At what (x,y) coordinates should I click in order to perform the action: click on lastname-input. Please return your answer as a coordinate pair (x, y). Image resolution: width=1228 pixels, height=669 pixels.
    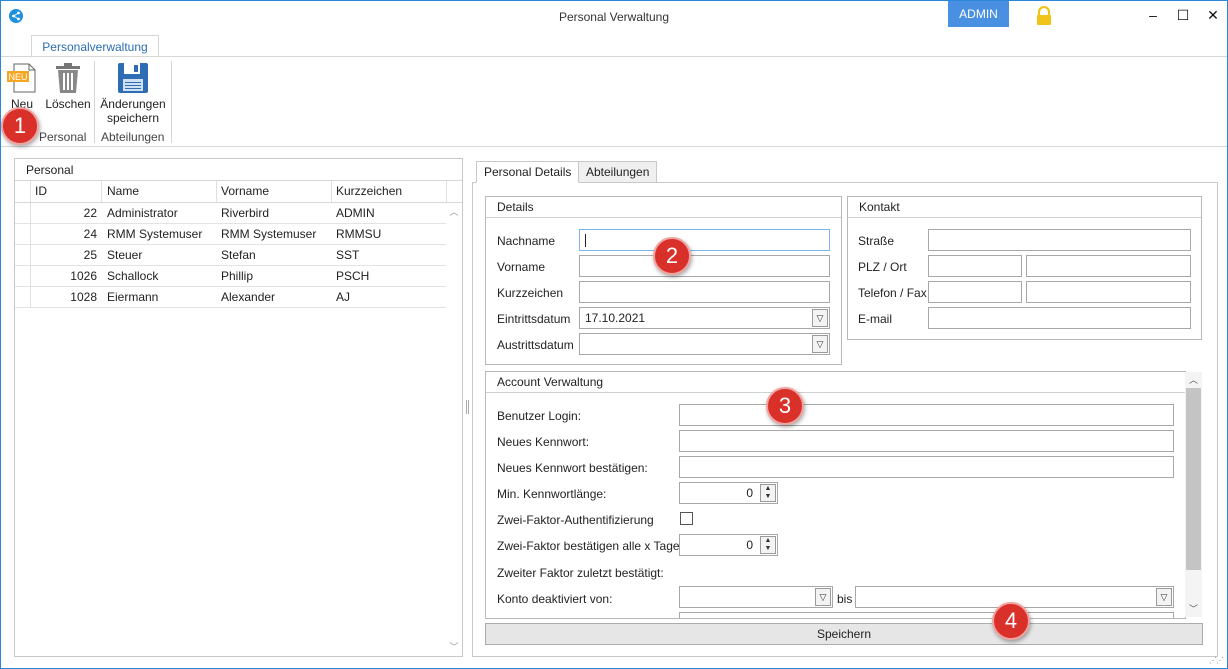
    Looking at the image, I should click on (704, 240).